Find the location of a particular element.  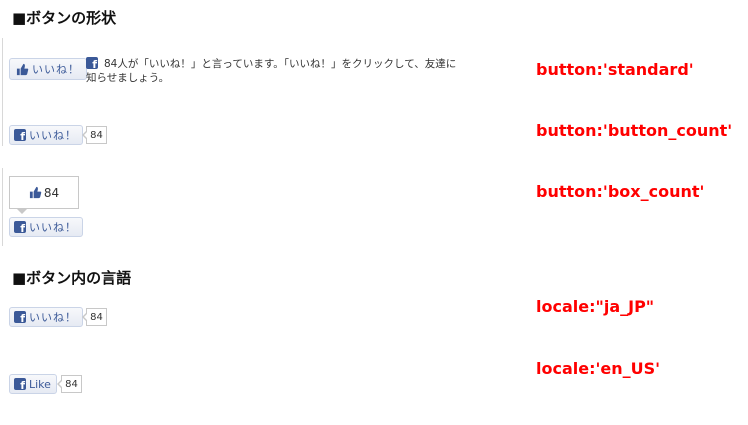

section-heading-locale: ■ボタン内の言語 is located at coordinates (72, 278).